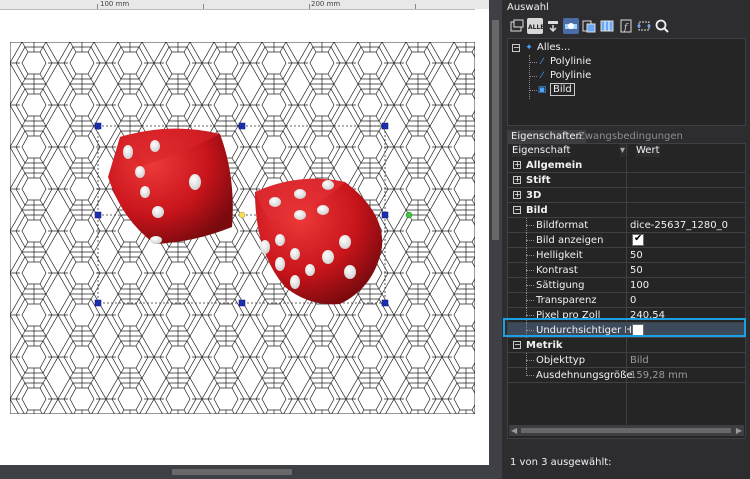  I want to click on property-row: Kontrast 50, so click(626, 270).